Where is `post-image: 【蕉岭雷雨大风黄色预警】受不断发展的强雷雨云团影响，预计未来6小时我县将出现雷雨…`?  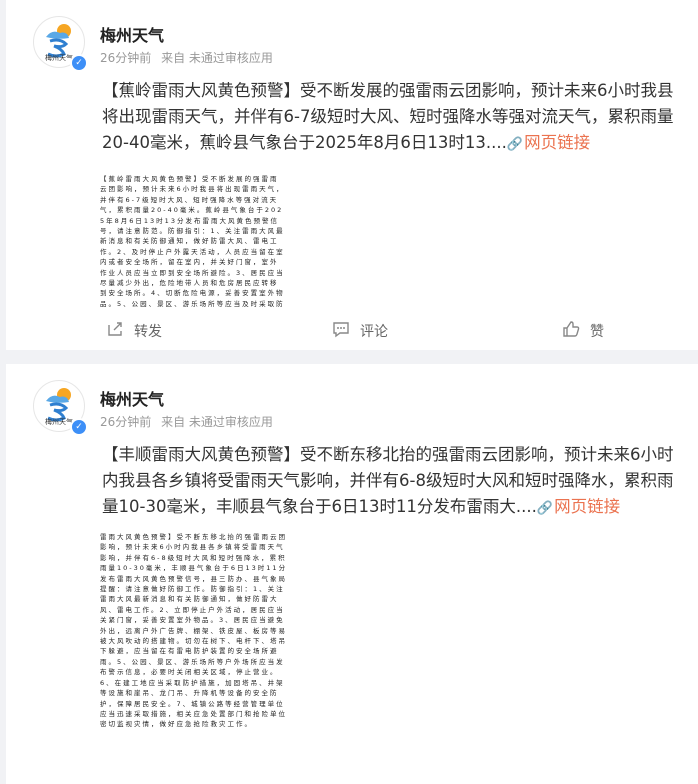 post-image: 【蕉岭雷雨大风黄色预警】受不断发展的强雷雨云团影响，预计未来6小时我县将出现雷雨… is located at coordinates (193, 239).